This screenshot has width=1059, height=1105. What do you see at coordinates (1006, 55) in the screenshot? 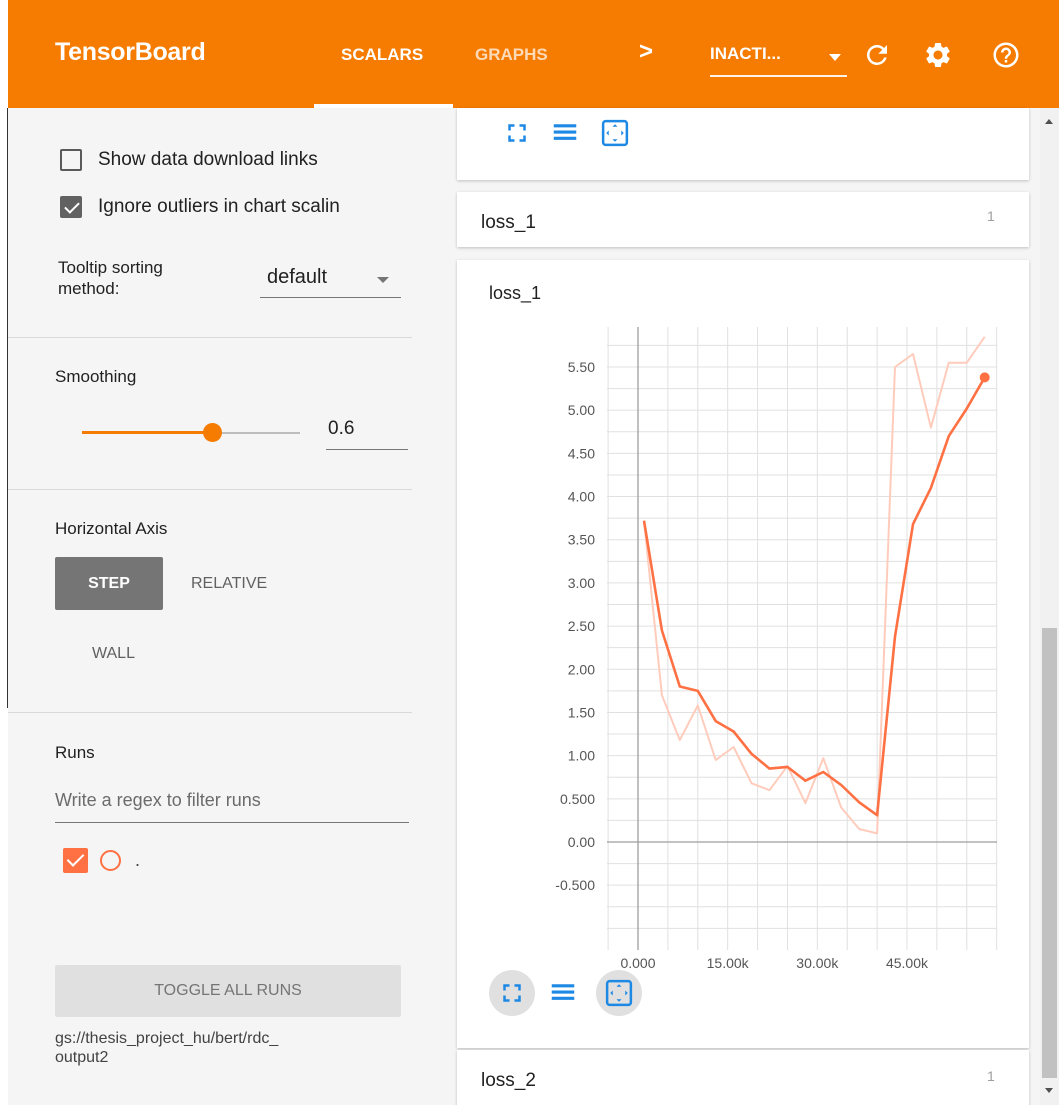
I see `help-icon` at bounding box center [1006, 55].